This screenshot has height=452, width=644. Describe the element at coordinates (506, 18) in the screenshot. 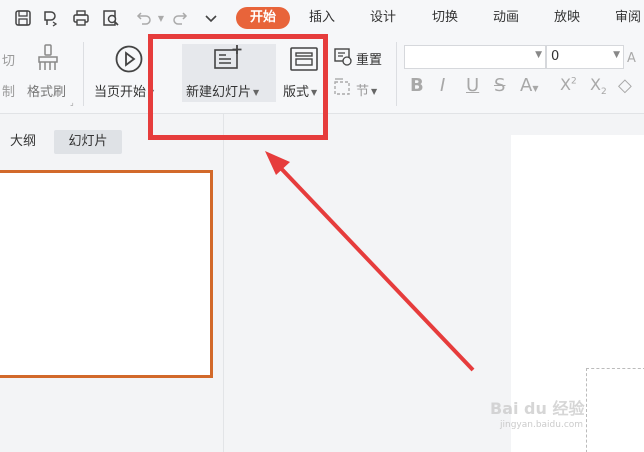

I see `tab-animation: 动画` at that location.